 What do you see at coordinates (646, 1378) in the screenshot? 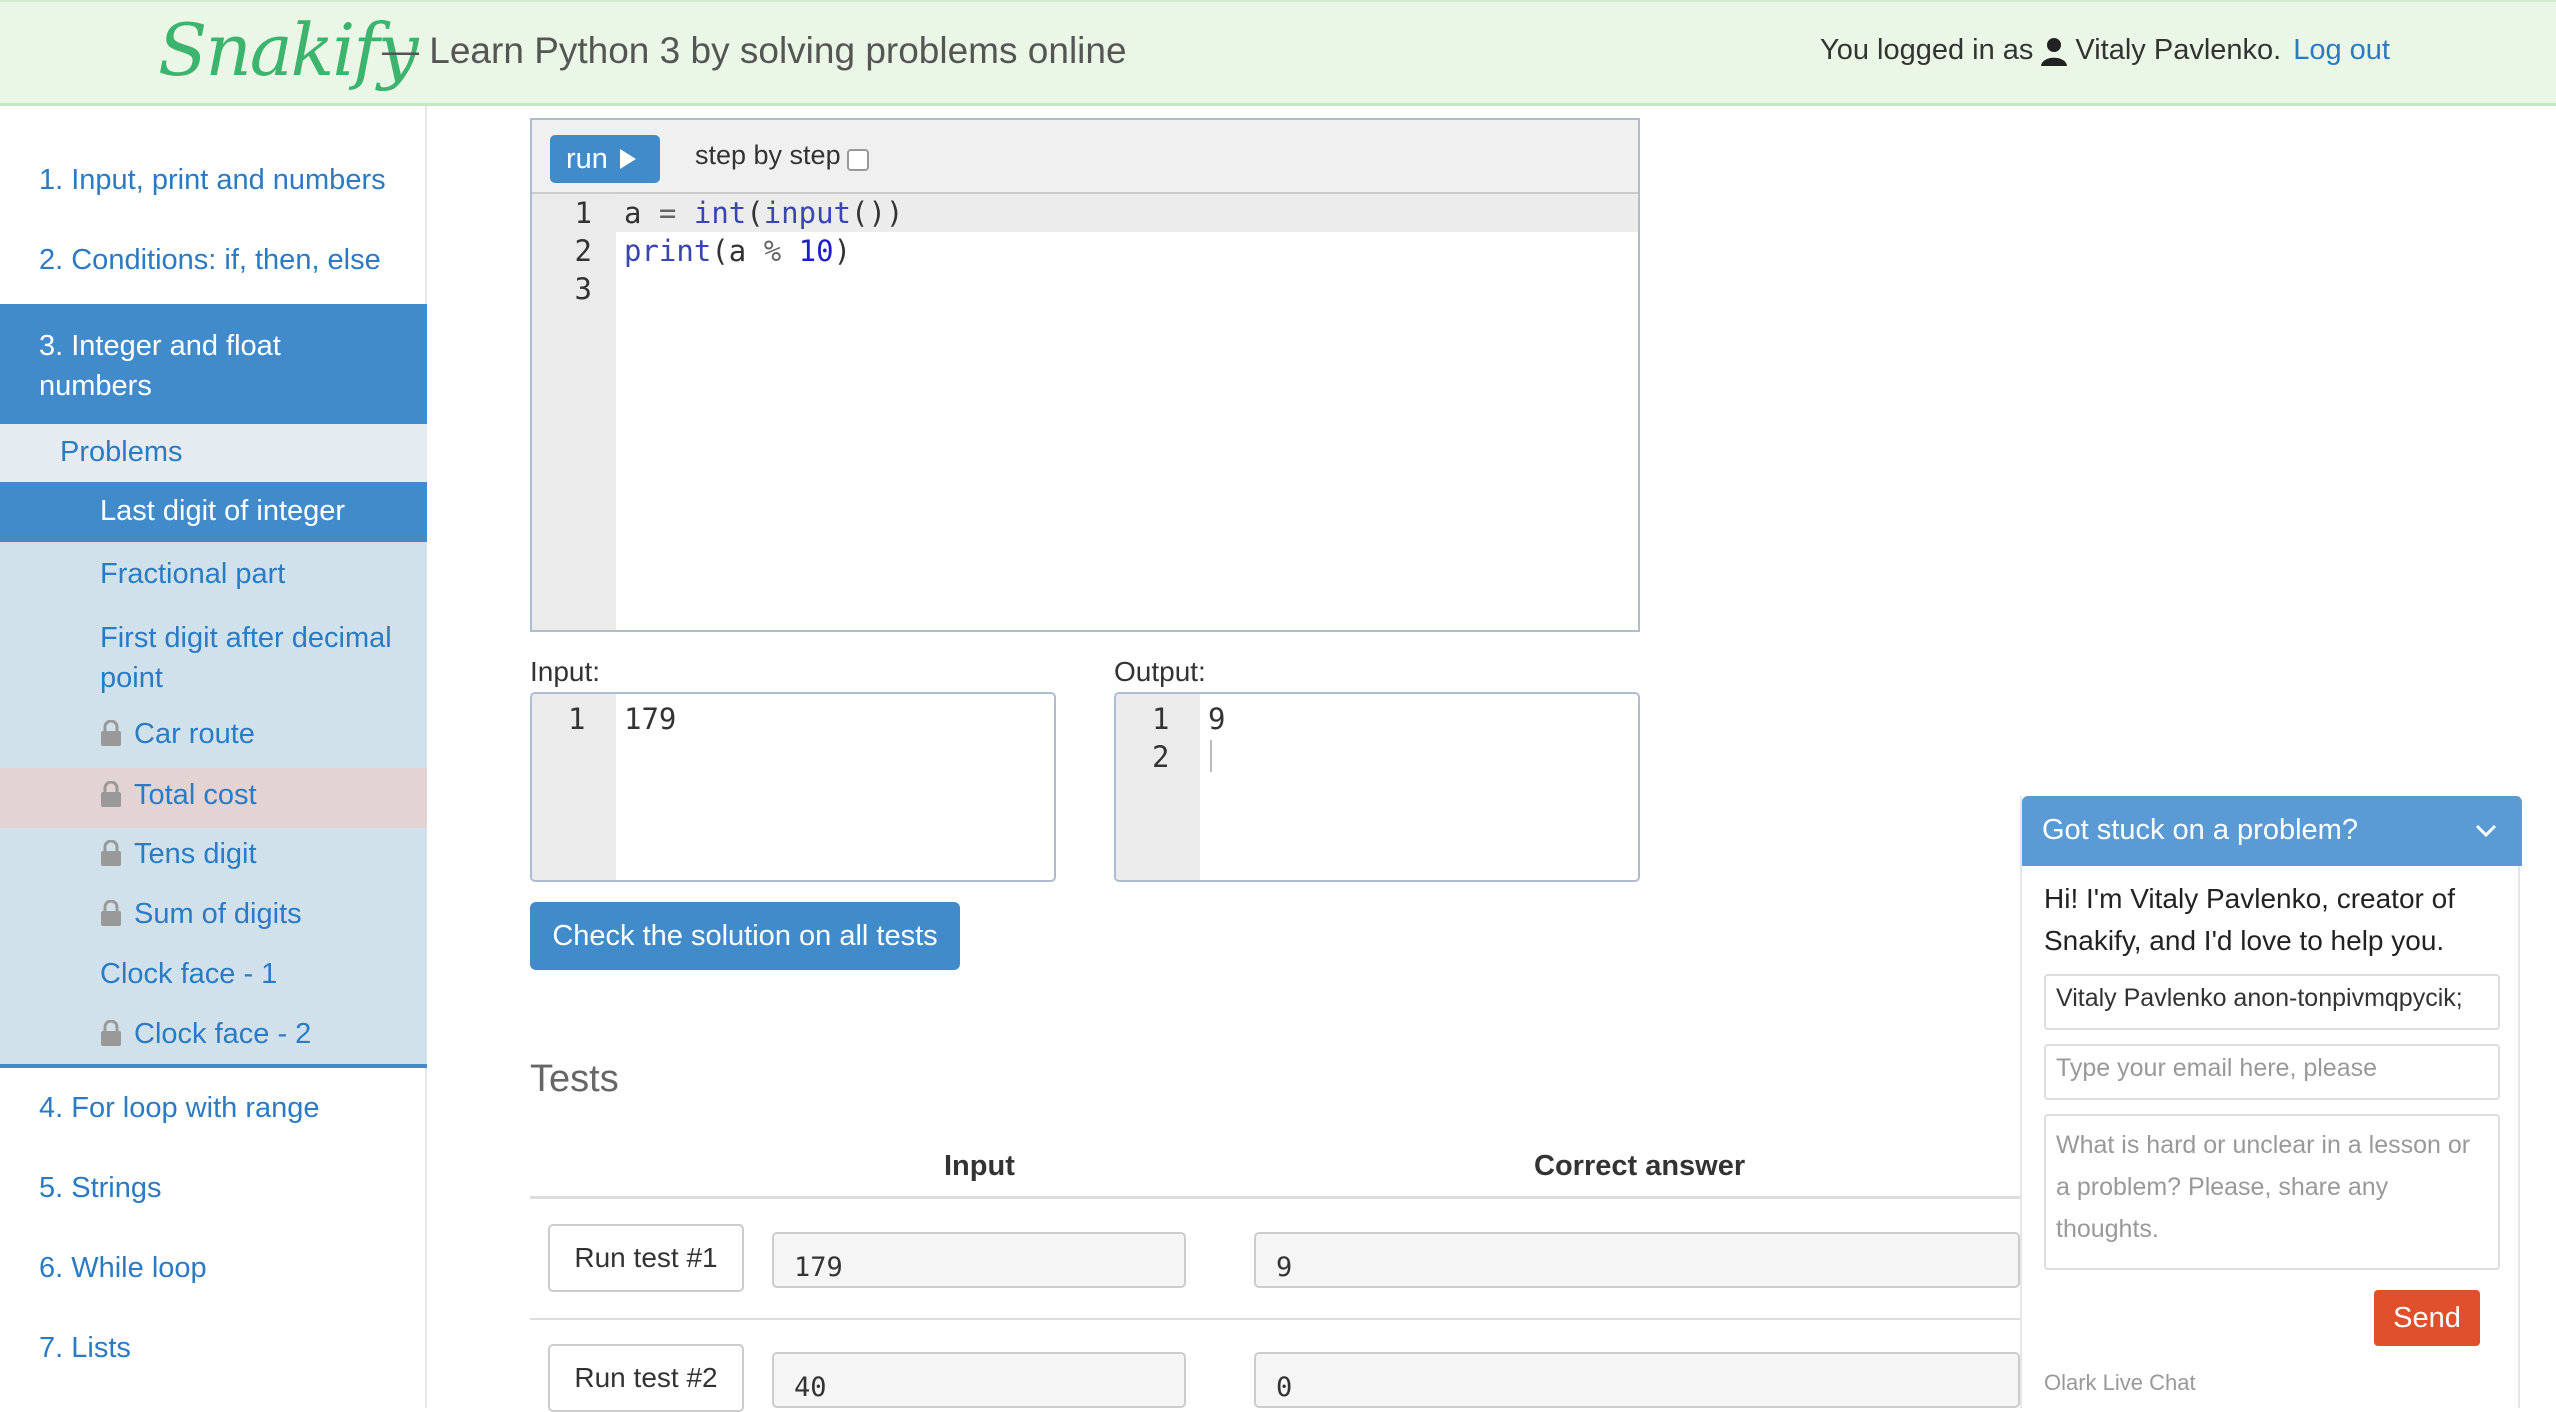
I see `run-test-2-button: Run test #2` at bounding box center [646, 1378].